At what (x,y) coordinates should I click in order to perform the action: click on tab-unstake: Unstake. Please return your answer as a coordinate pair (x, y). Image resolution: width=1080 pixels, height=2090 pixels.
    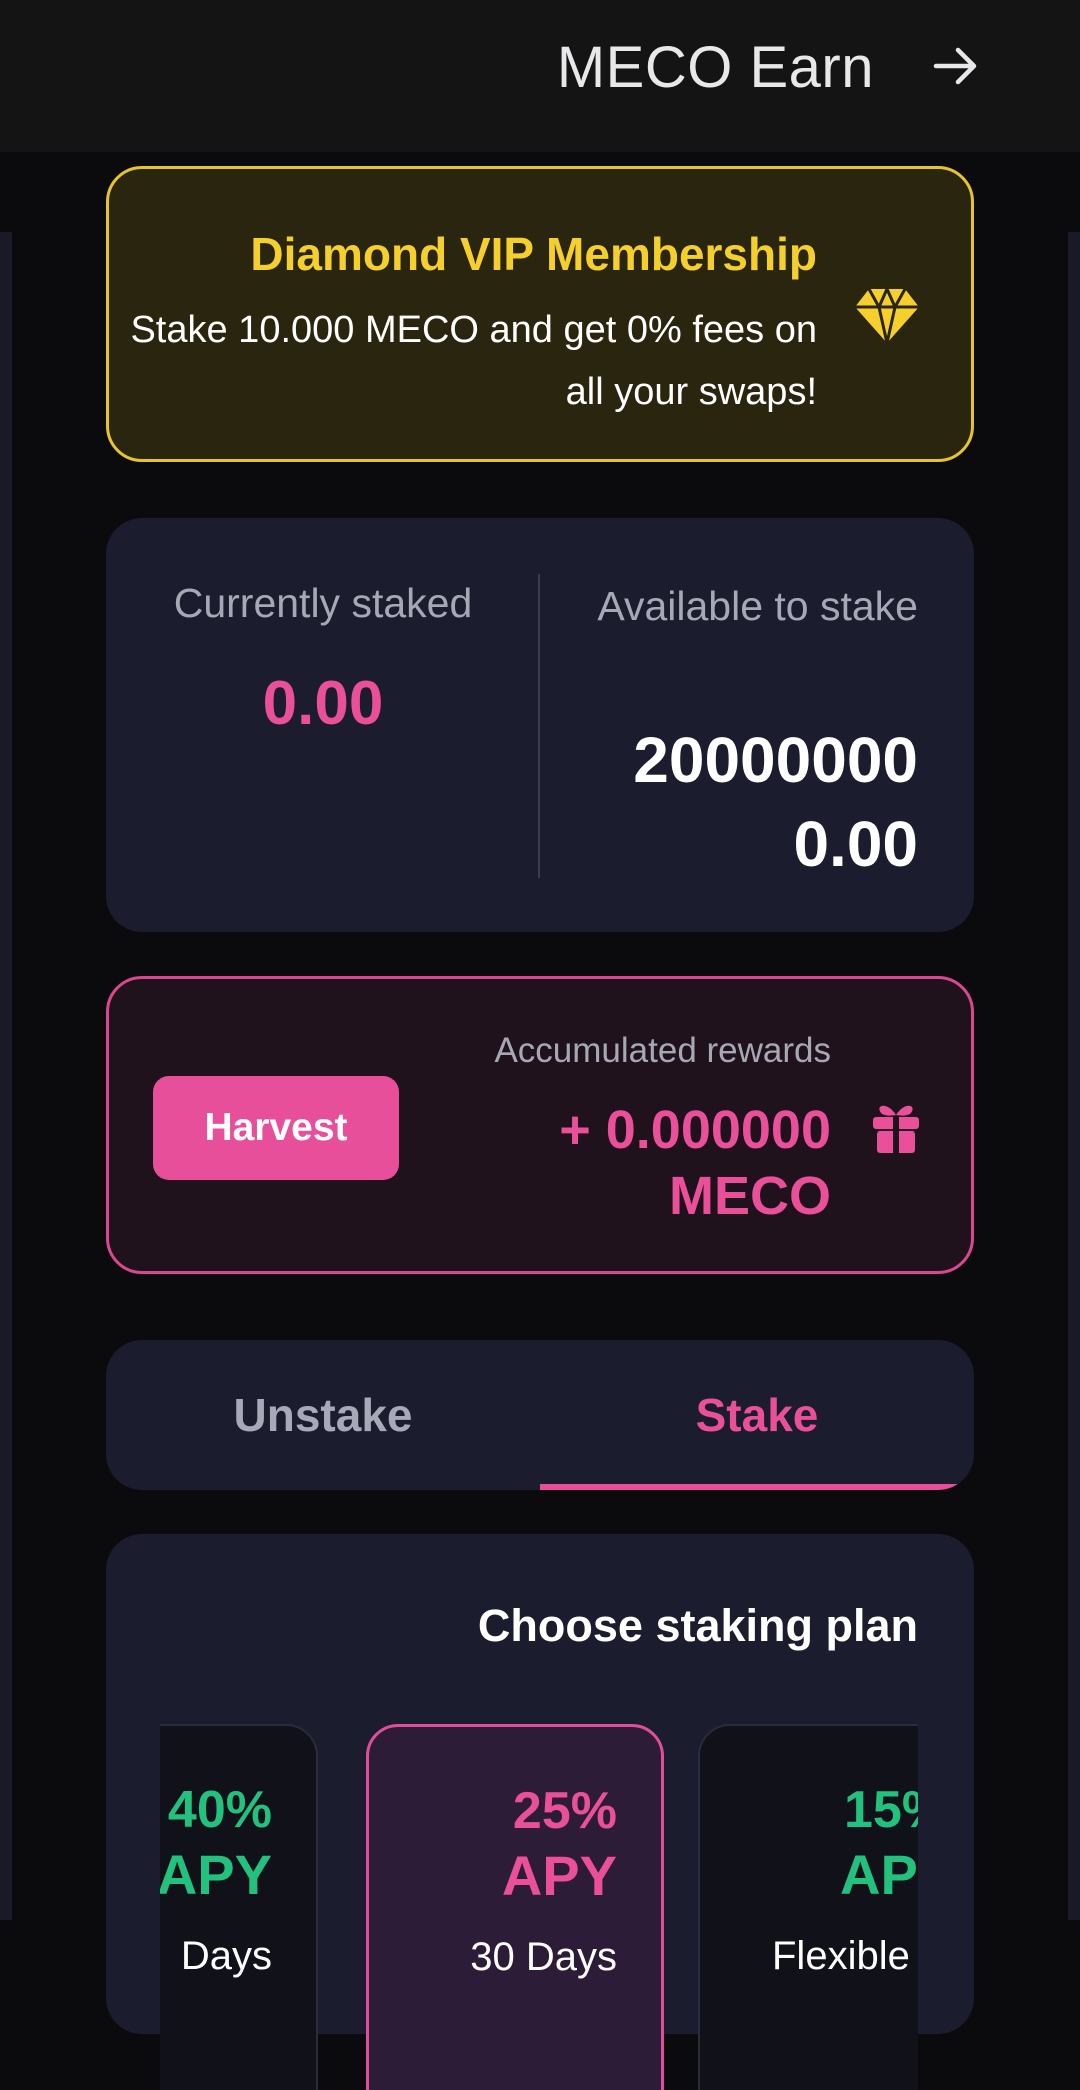
    Looking at the image, I should click on (323, 1415).